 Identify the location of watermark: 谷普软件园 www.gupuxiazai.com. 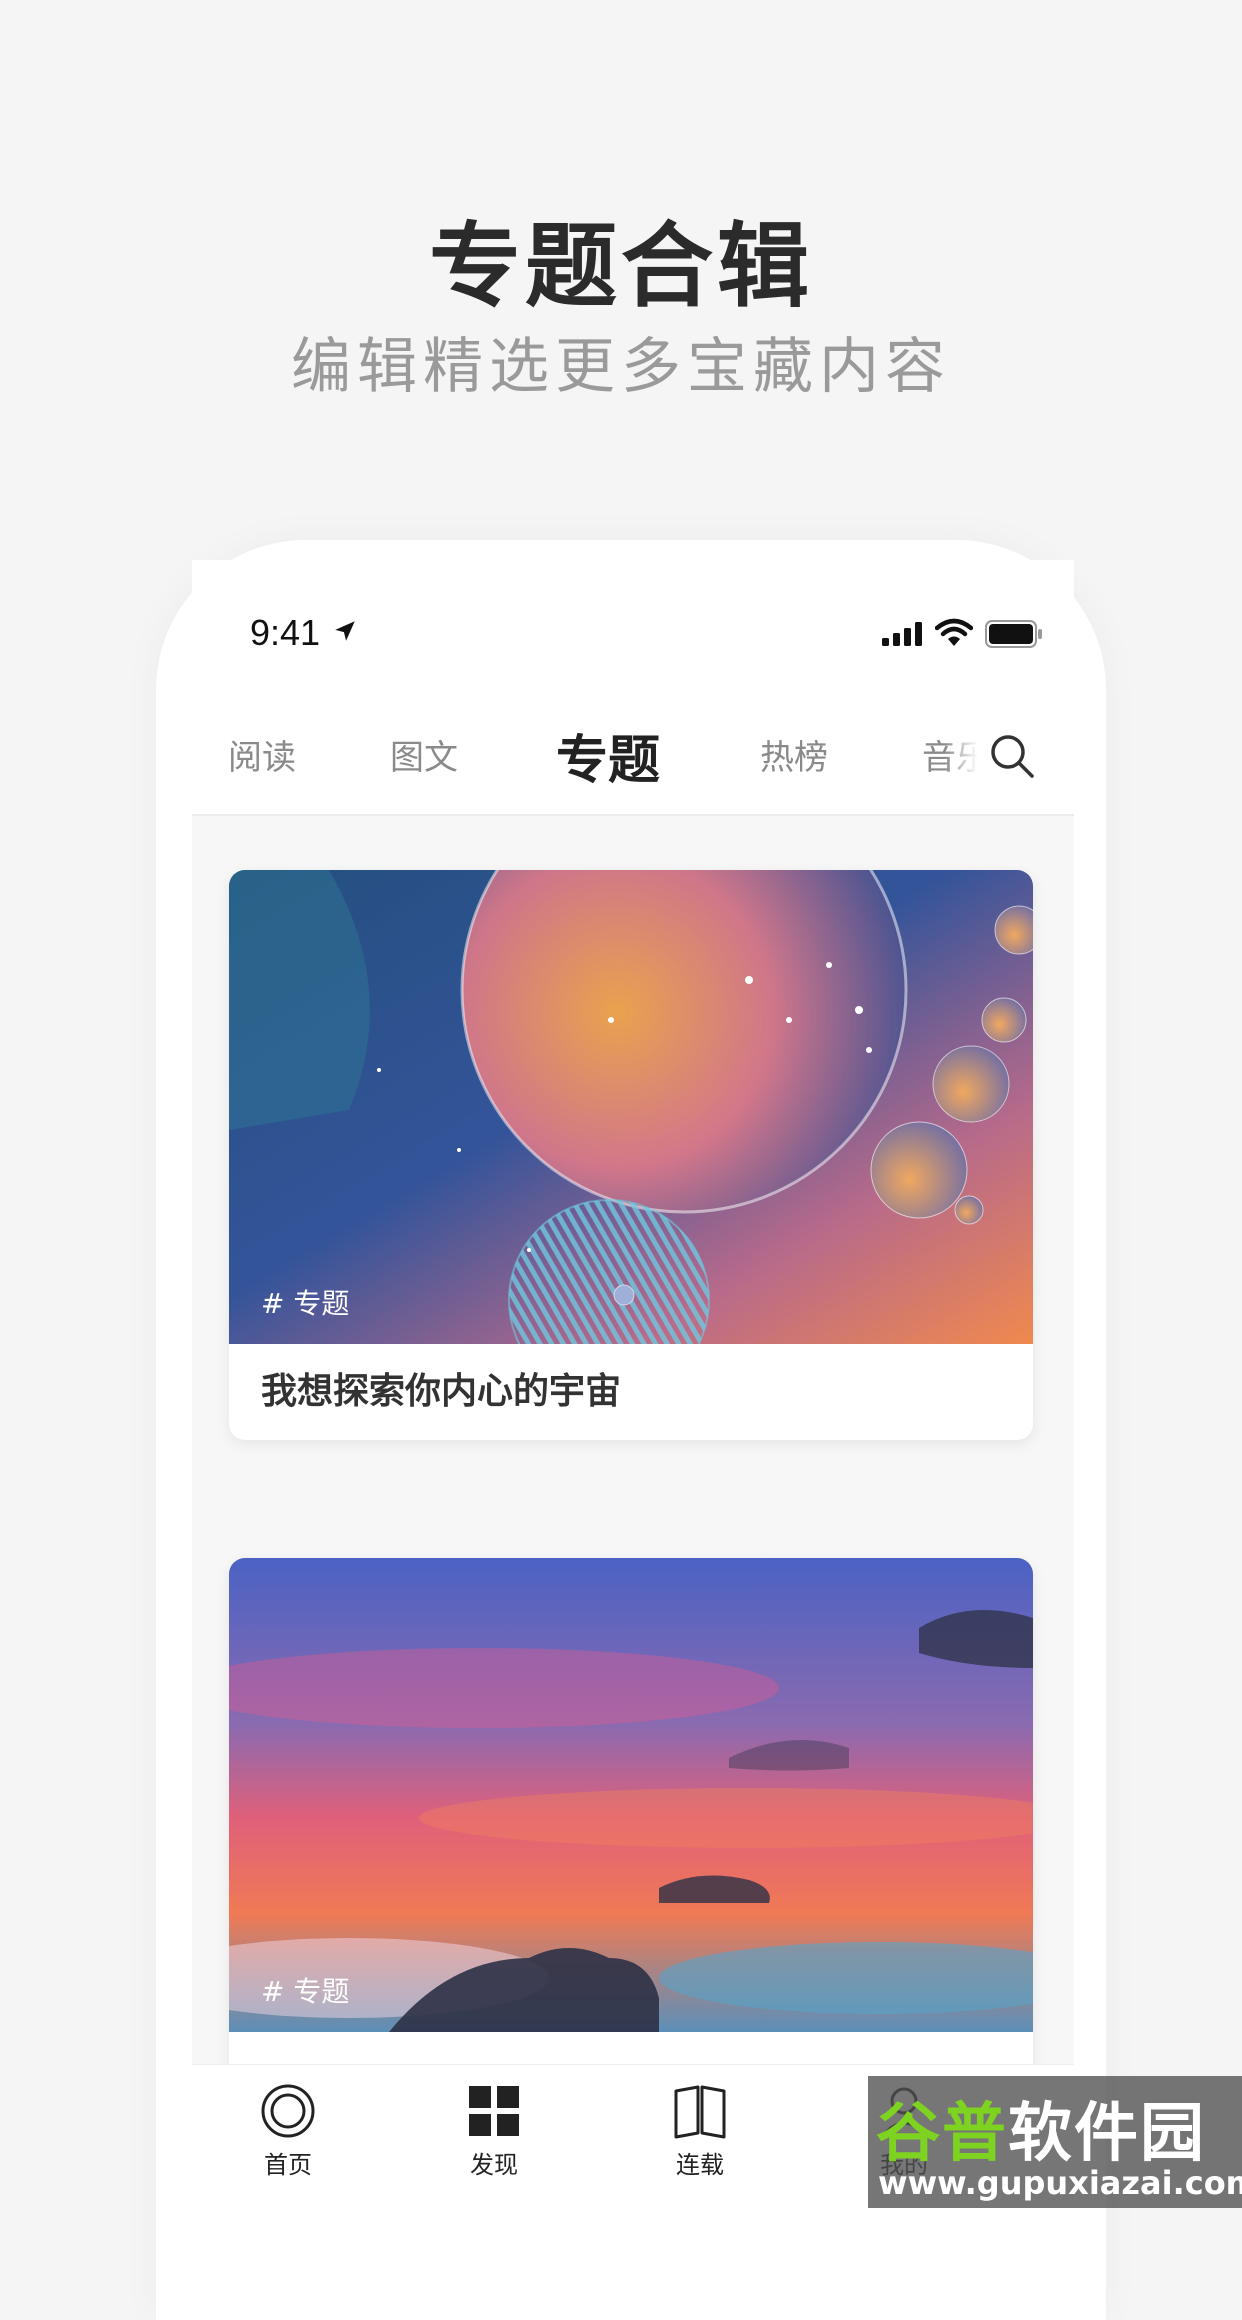
(1055, 2142).